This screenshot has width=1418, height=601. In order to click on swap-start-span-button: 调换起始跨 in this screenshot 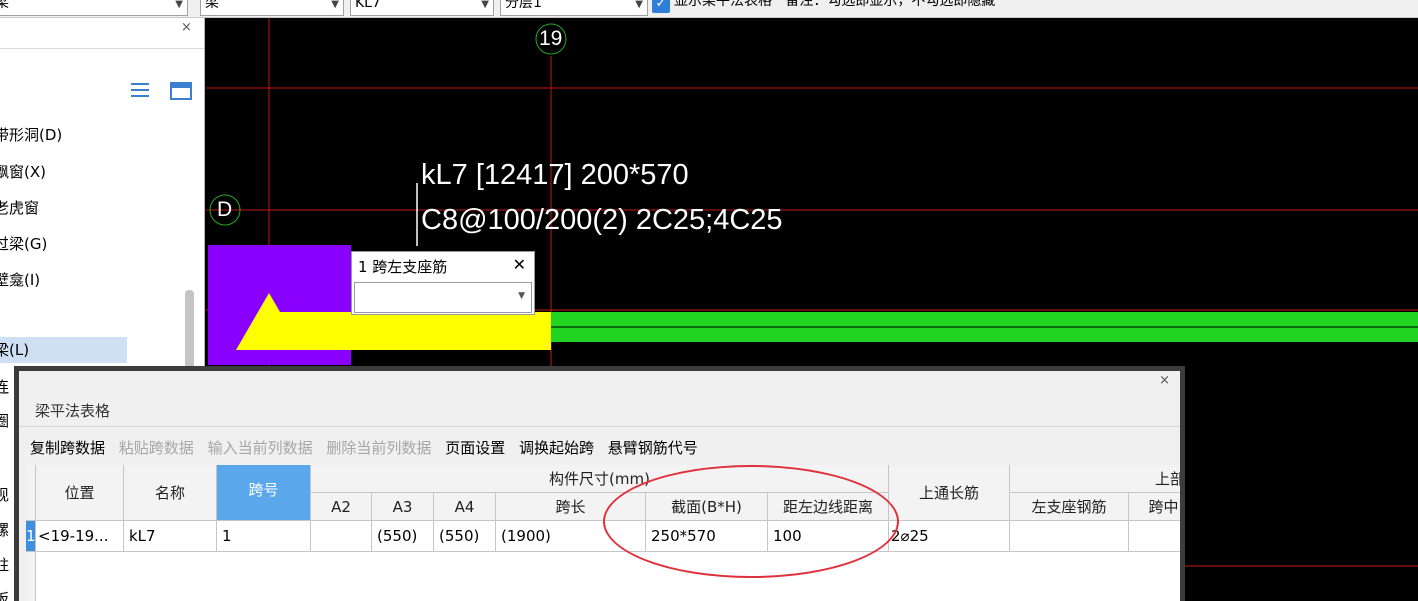, I will do `click(556, 448)`.